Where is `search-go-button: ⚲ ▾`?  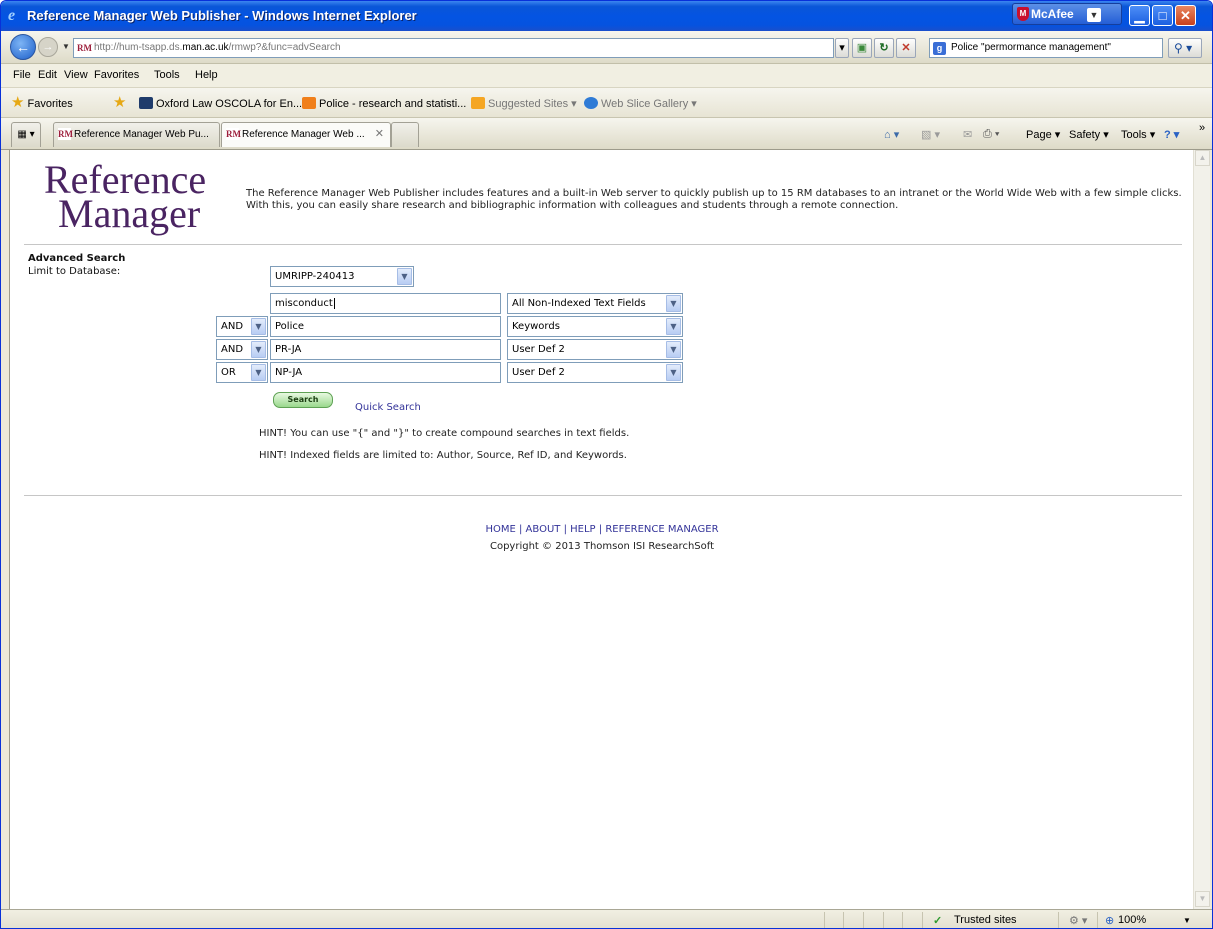 search-go-button: ⚲ ▾ is located at coordinates (1185, 48).